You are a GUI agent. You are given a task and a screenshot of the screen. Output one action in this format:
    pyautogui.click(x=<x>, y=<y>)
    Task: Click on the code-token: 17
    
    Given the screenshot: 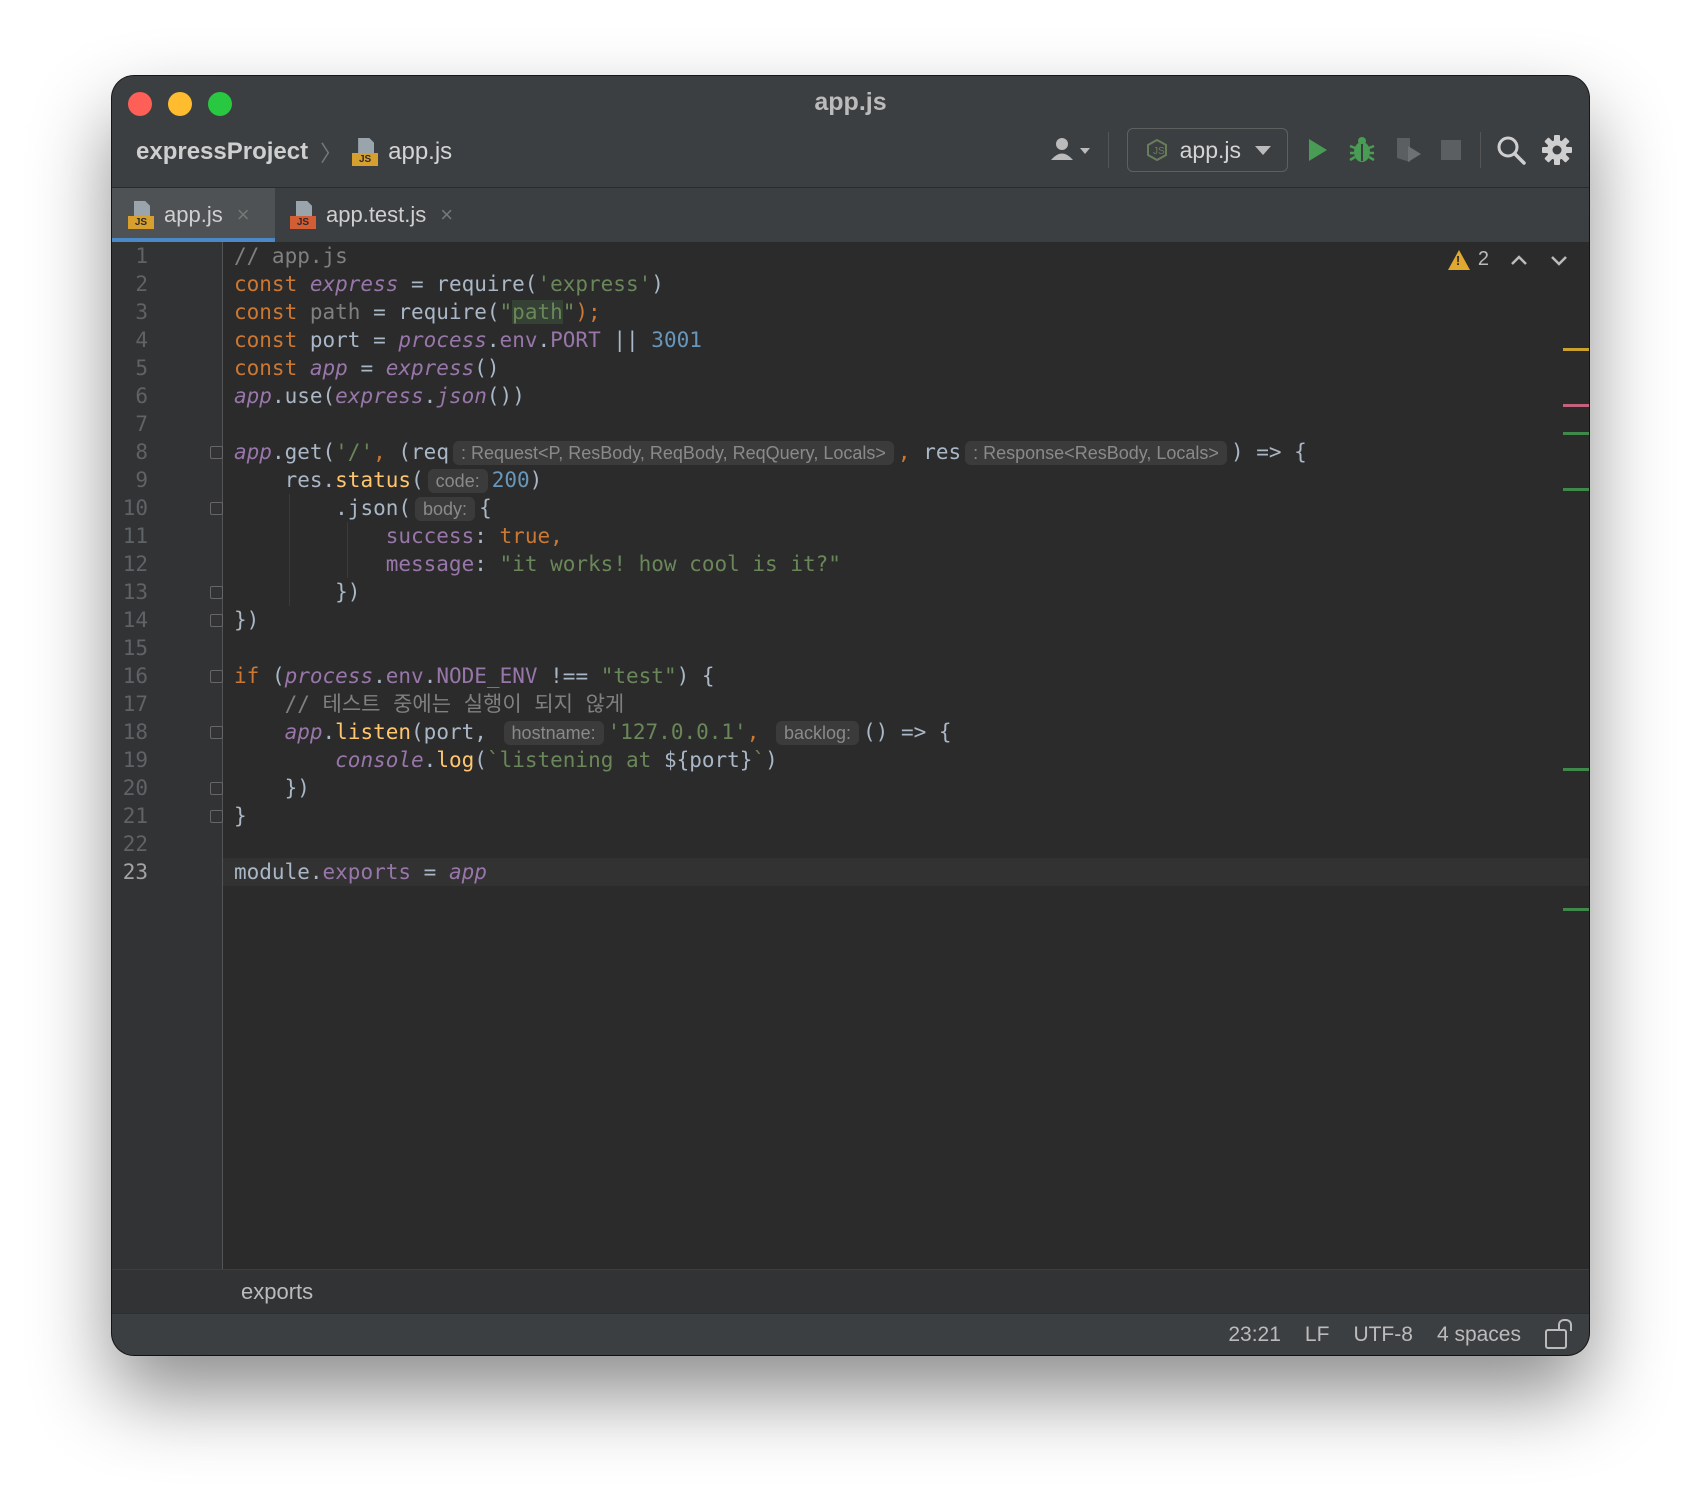 What is the action you would take?
    pyautogui.click(x=135, y=704)
    